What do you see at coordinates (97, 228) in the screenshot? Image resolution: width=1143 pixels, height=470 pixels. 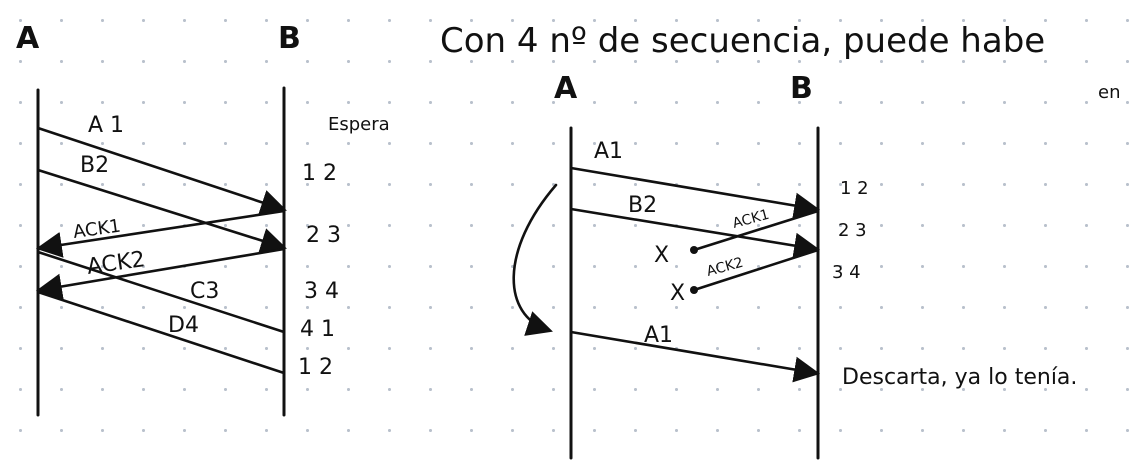 I see `left-label-ack1: ACK1` at bounding box center [97, 228].